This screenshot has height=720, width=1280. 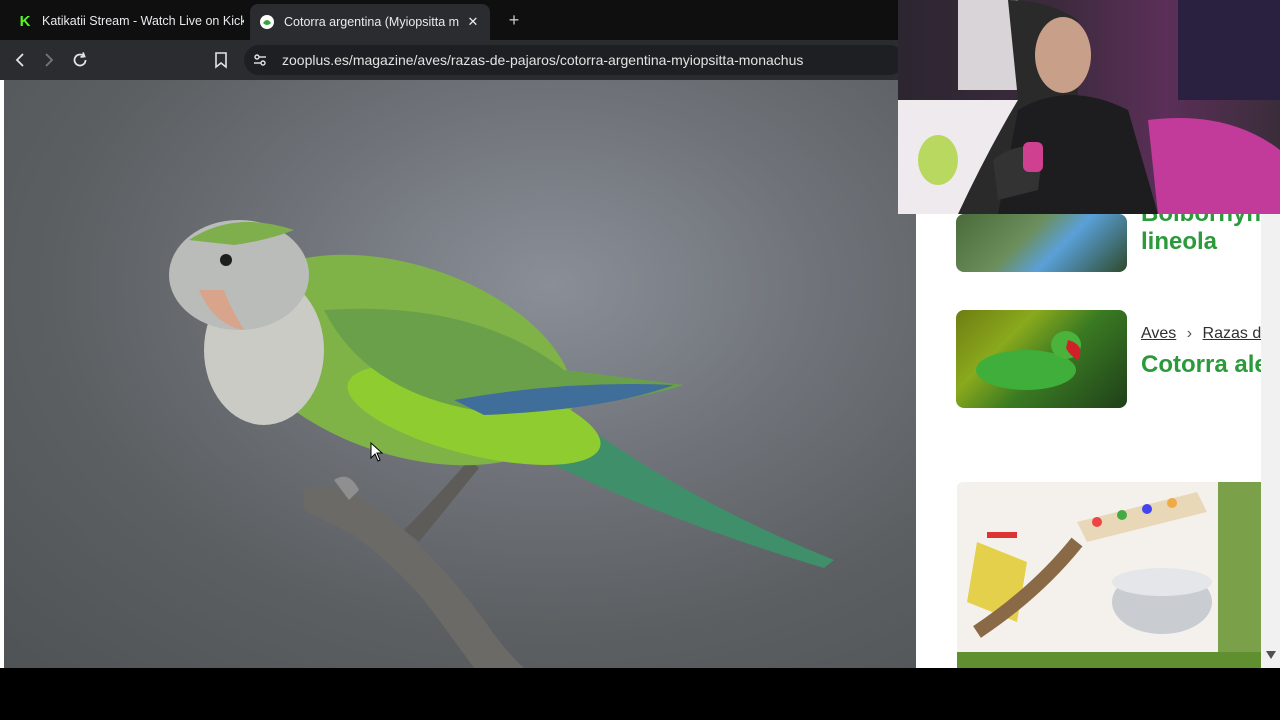 What do you see at coordinates (1204, 365) in the screenshot?
I see `article-title-cotorra-alejandrina: Cotorra ale` at bounding box center [1204, 365].